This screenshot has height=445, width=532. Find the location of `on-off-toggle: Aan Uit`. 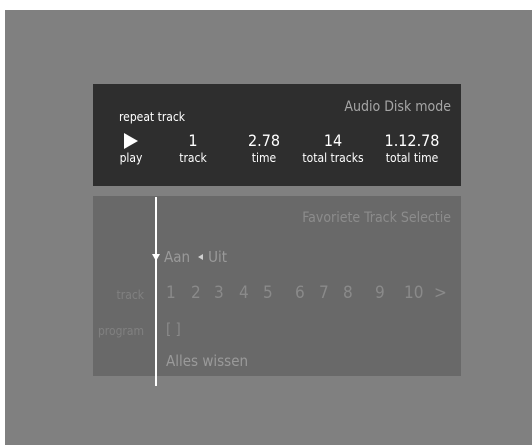

on-off-toggle: Aan Uit is located at coordinates (189, 257).